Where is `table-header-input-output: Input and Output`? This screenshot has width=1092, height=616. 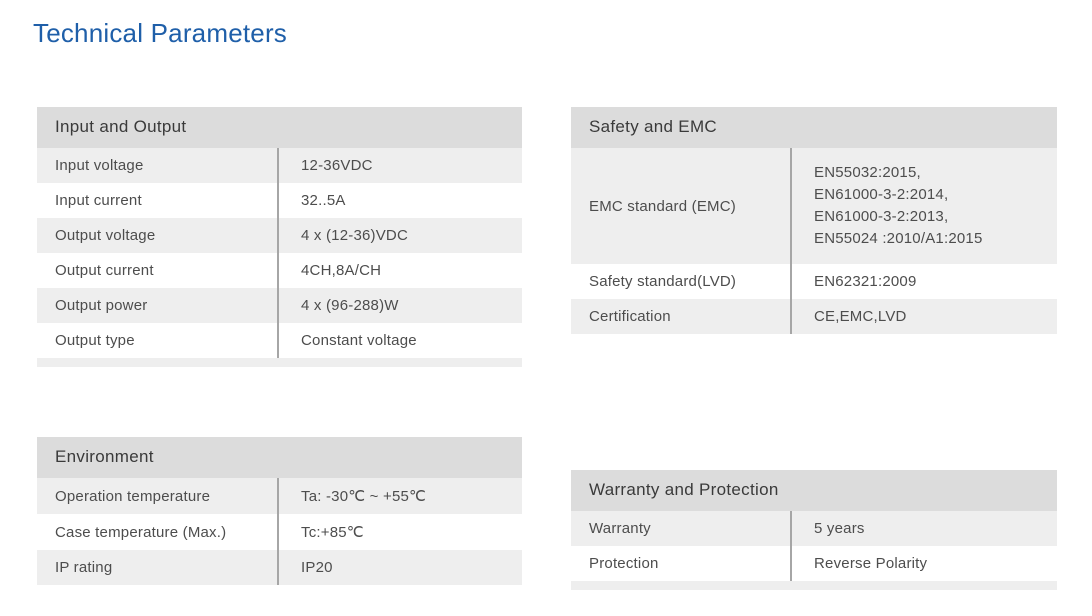
table-header-input-output: Input and Output is located at coordinates (279, 127).